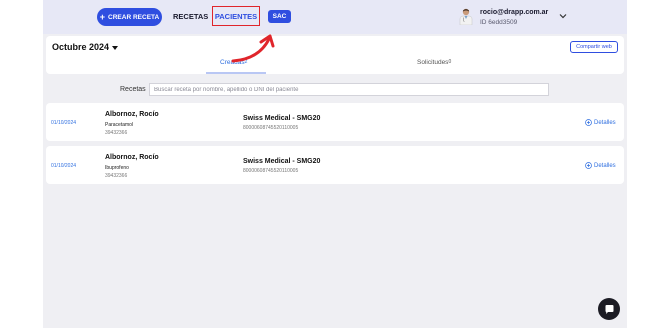 The image size is (670, 328). What do you see at coordinates (279, 16) in the screenshot?
I see `sac-button: SAC` at bounding box center [279, 16].